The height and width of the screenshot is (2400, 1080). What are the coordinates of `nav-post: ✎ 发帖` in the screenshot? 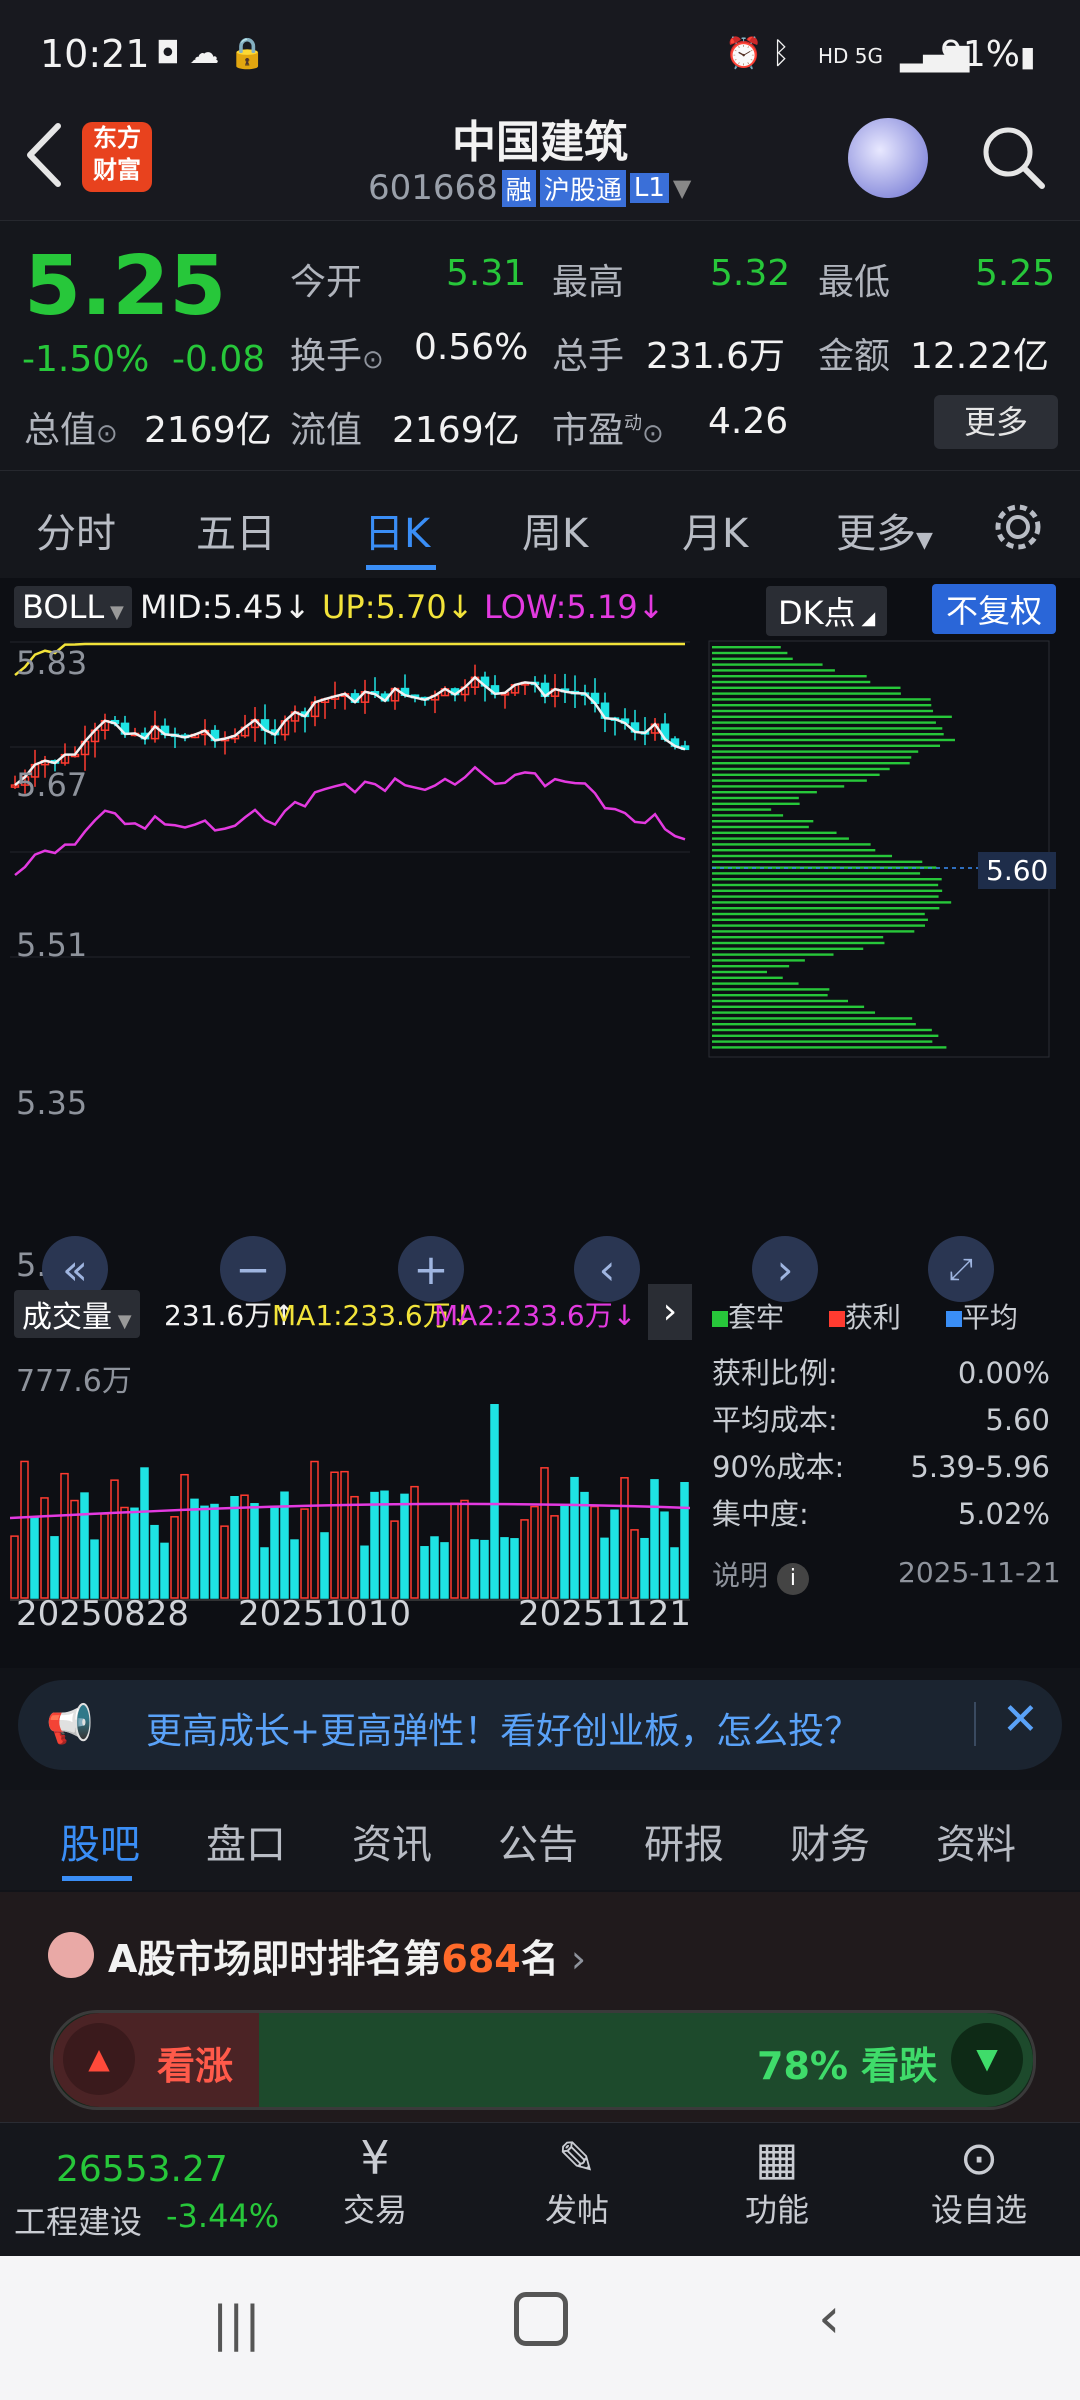 It's located at (577, 2181).